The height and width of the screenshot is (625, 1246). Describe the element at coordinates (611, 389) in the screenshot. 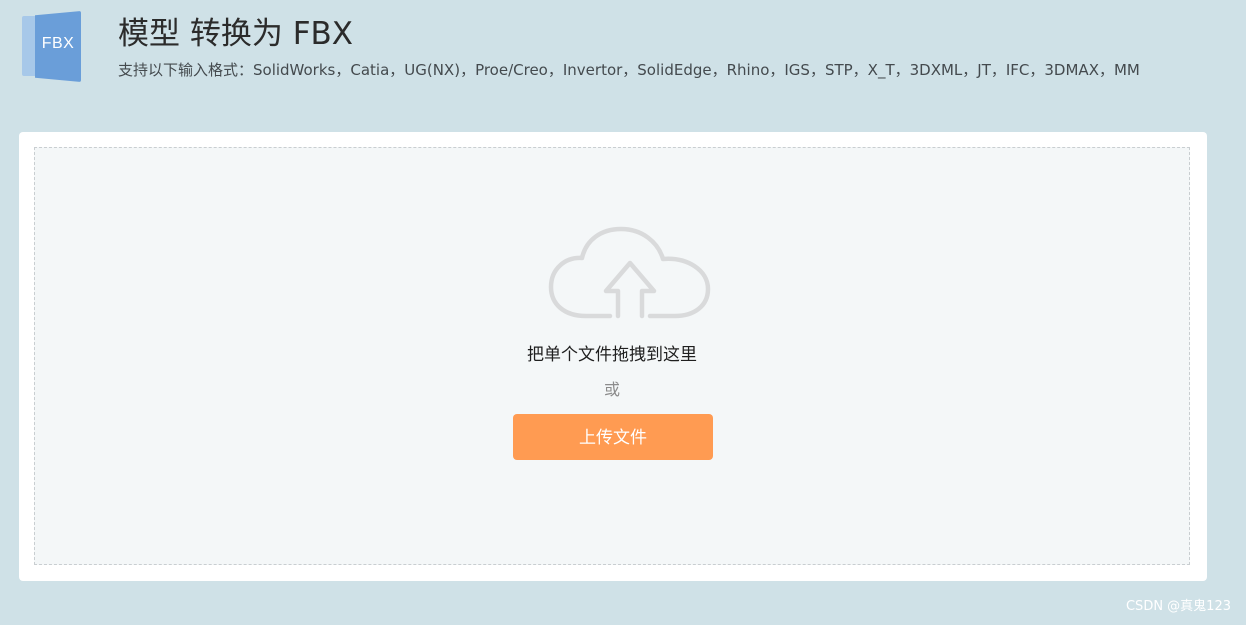

I see `or-separator-text: 或` at that location.